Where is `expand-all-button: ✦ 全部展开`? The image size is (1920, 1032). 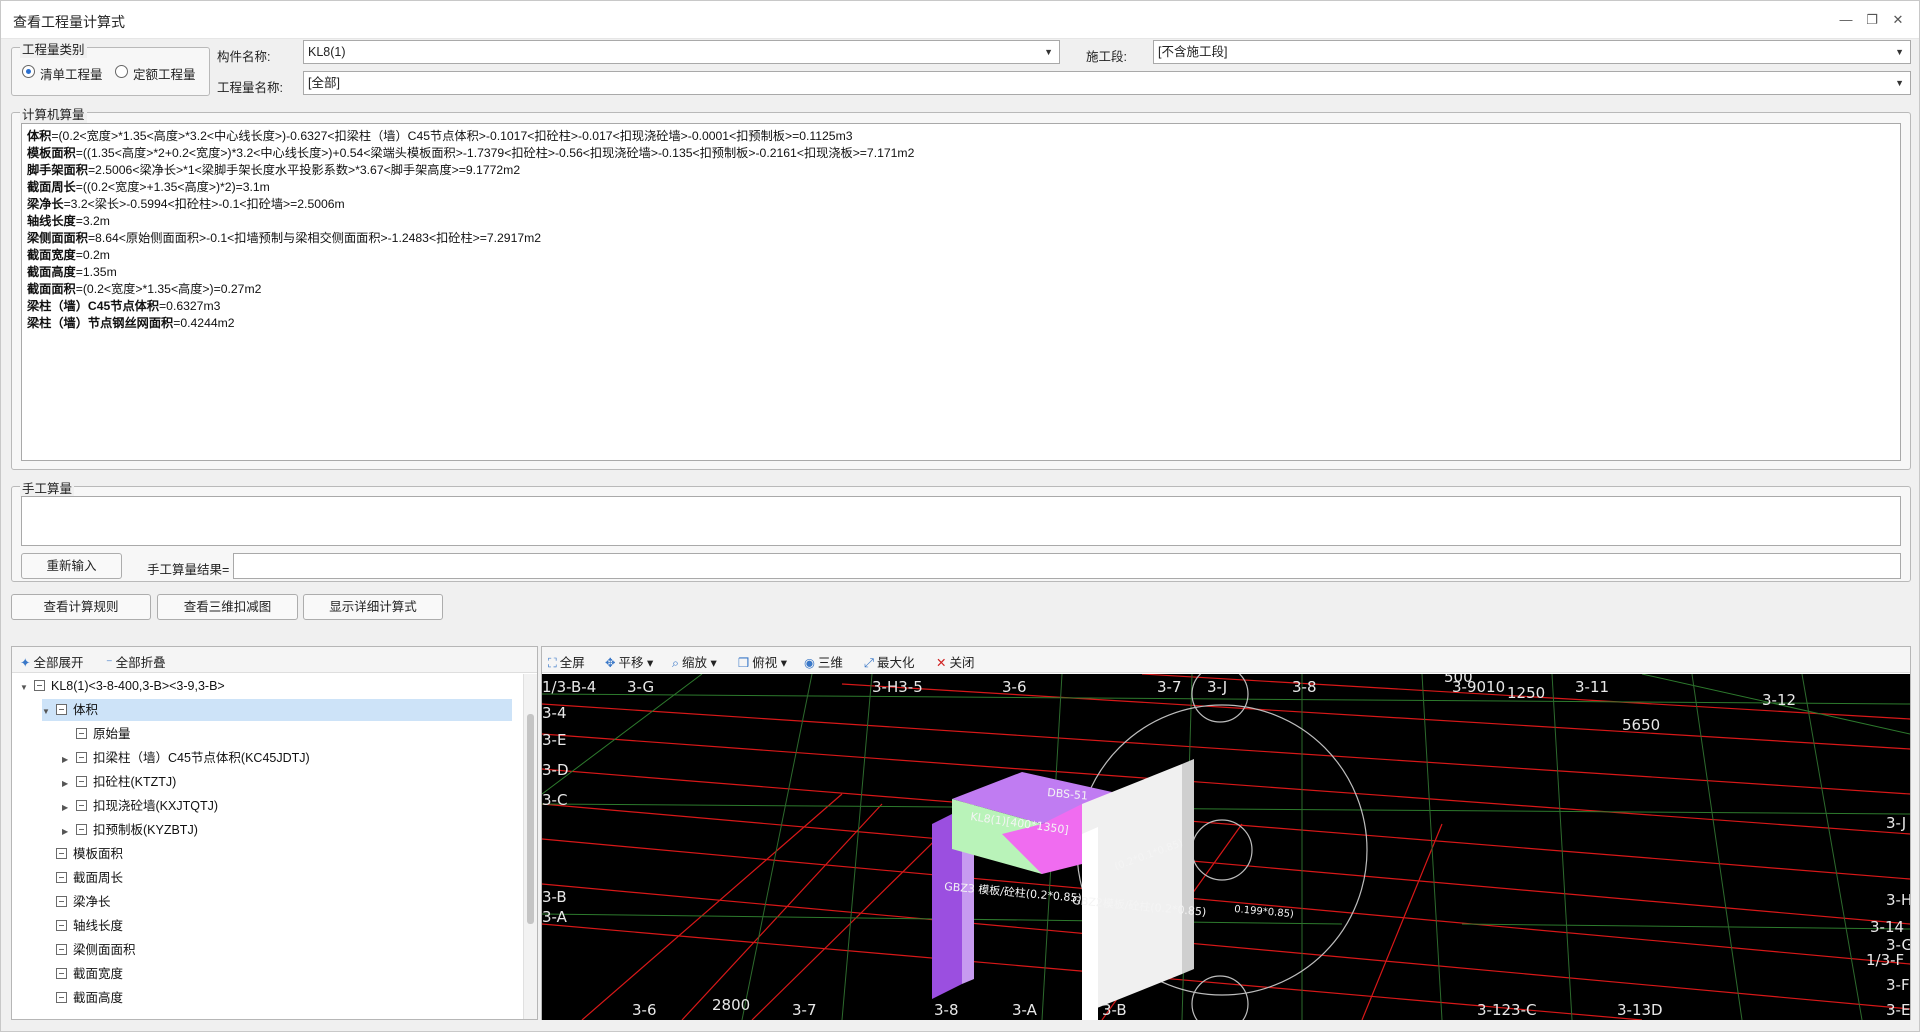 expand-all-button: ✦ 全部展开 is located at coordinates (52, 661).